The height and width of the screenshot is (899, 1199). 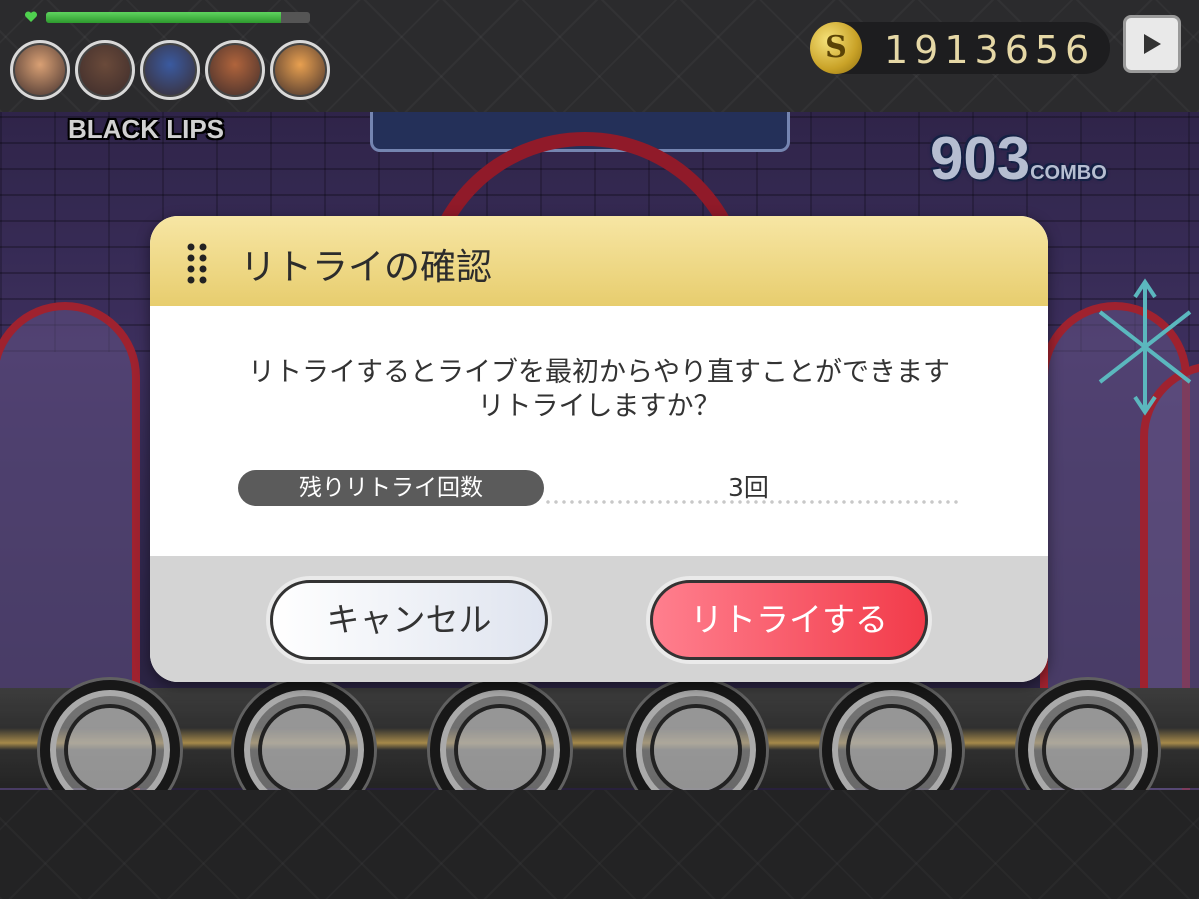 I want to click on coin-icon: S, so click(x=836, y=48).